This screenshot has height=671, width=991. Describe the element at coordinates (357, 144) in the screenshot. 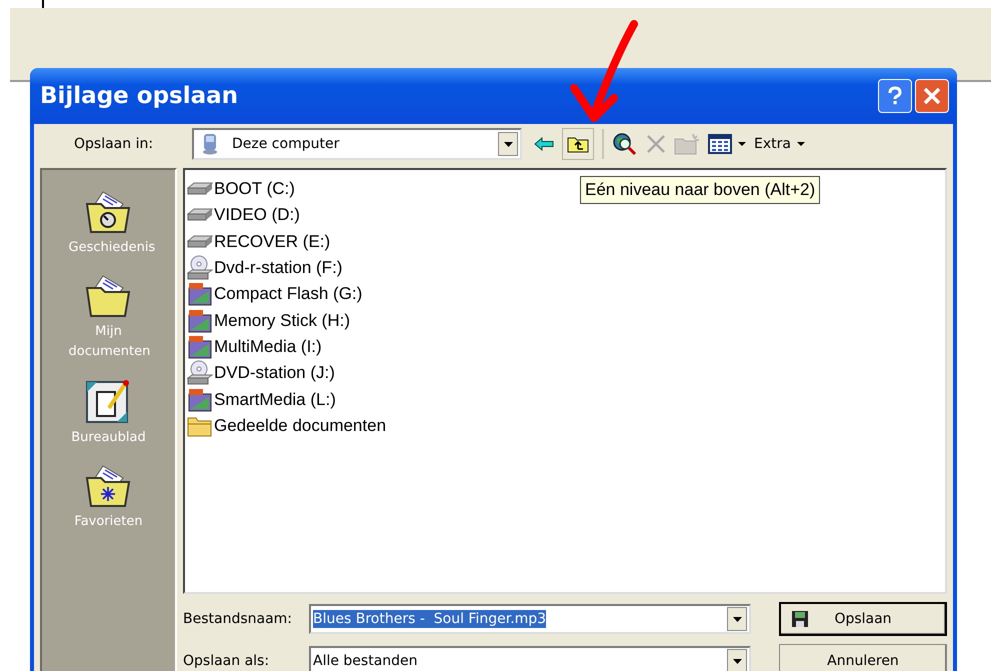

I see `location-dropdown: Deze computer` at that location.